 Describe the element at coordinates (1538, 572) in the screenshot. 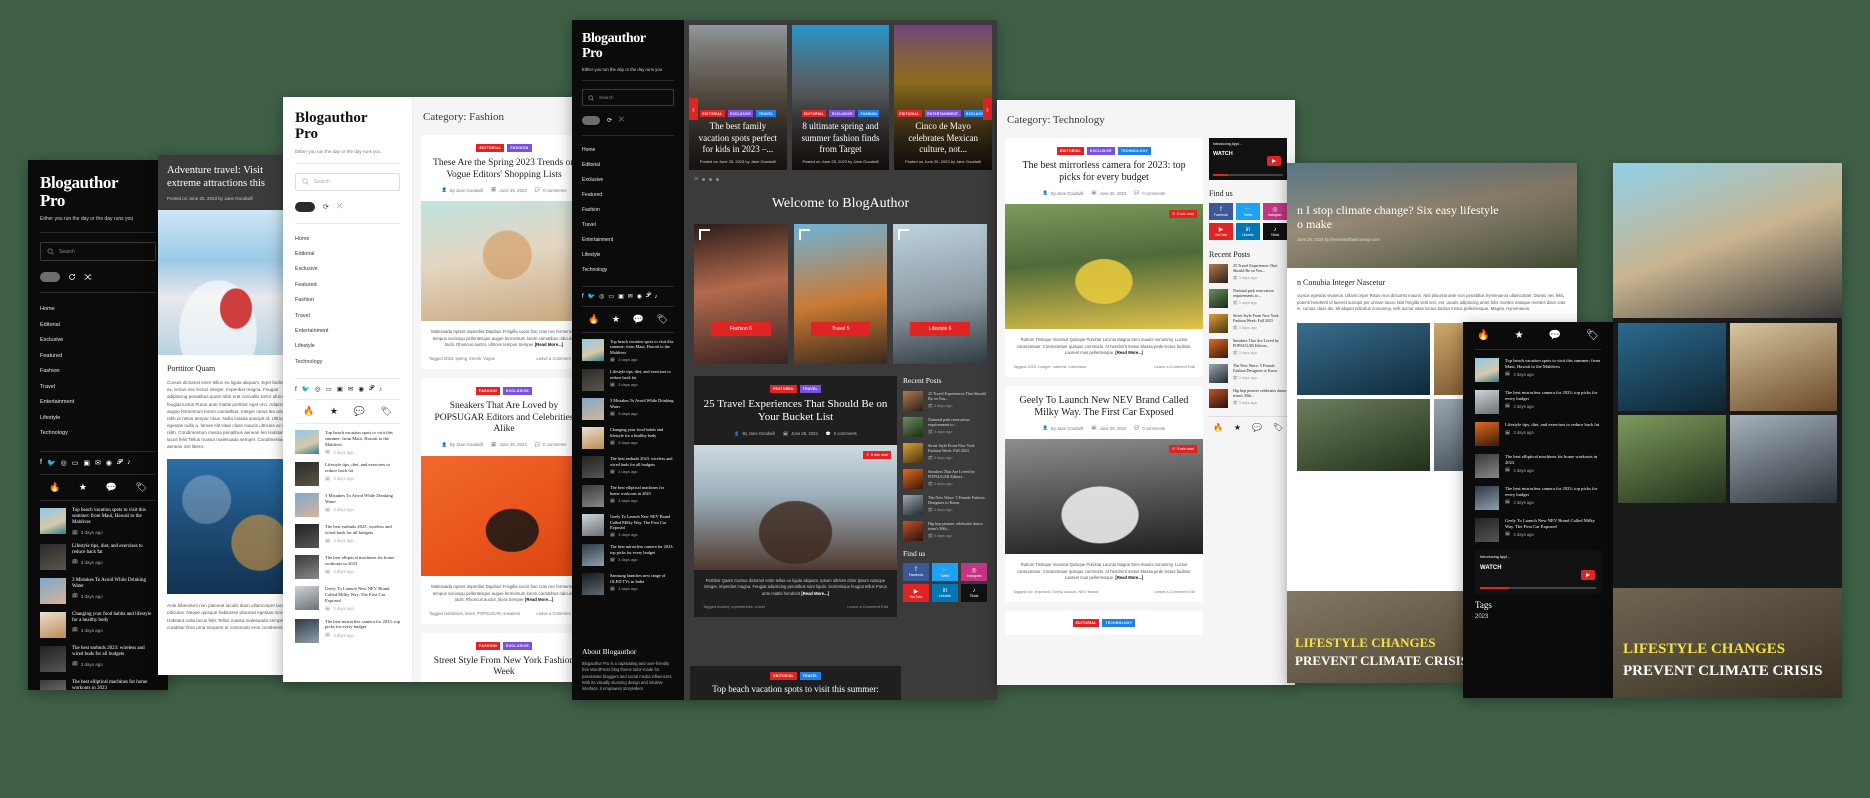

I see `video-widget: Introducing Appl... WATCH` at that location.